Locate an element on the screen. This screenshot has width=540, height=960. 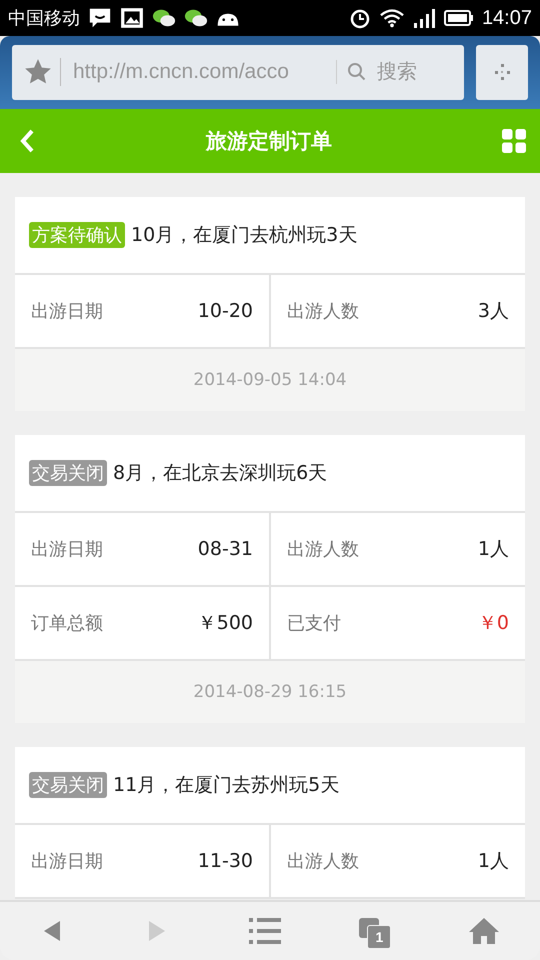
wifi-icon is located at coordinates (392, 18).